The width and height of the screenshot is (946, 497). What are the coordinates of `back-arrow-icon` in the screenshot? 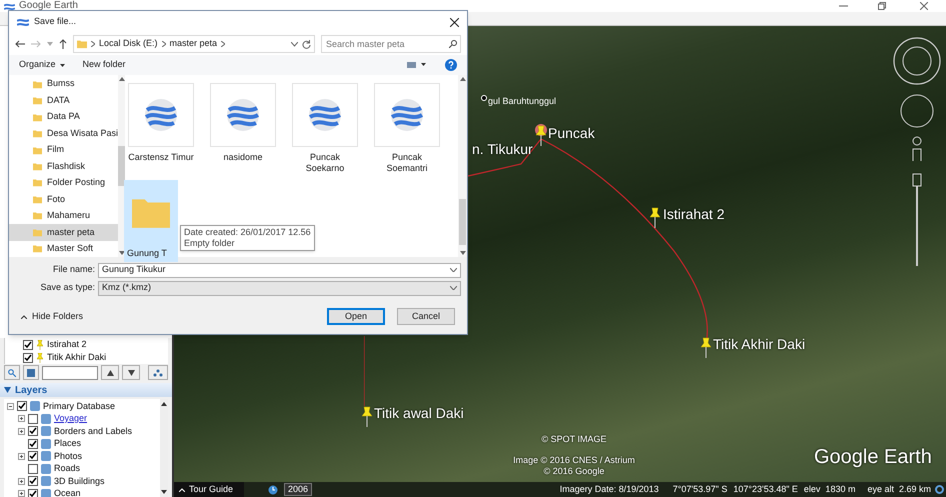 It's located at (20, 44).